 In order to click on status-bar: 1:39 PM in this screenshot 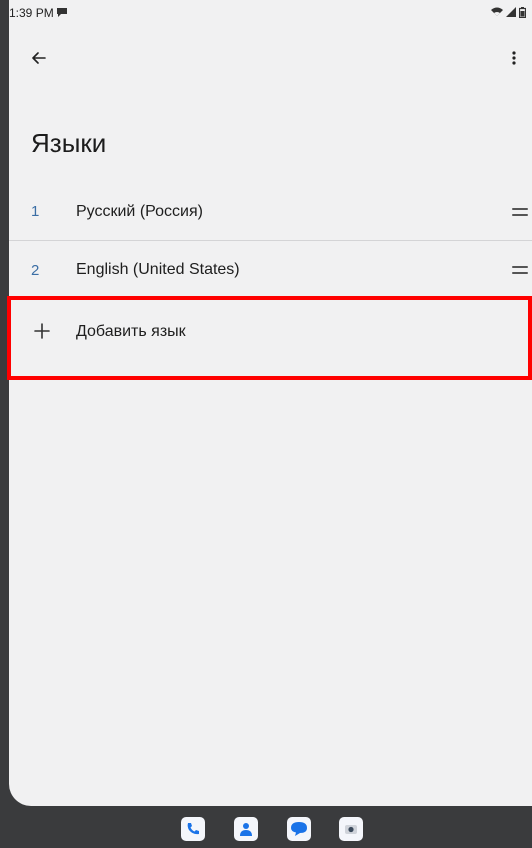, I will do `click(270, 12)`.